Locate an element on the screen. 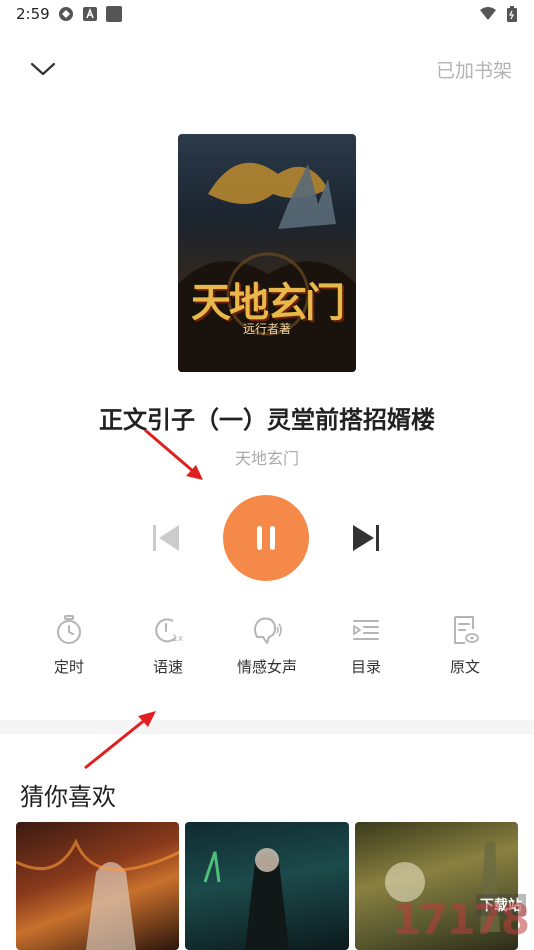  cover-author: 远行者著 is located at coordinates (266, 329).